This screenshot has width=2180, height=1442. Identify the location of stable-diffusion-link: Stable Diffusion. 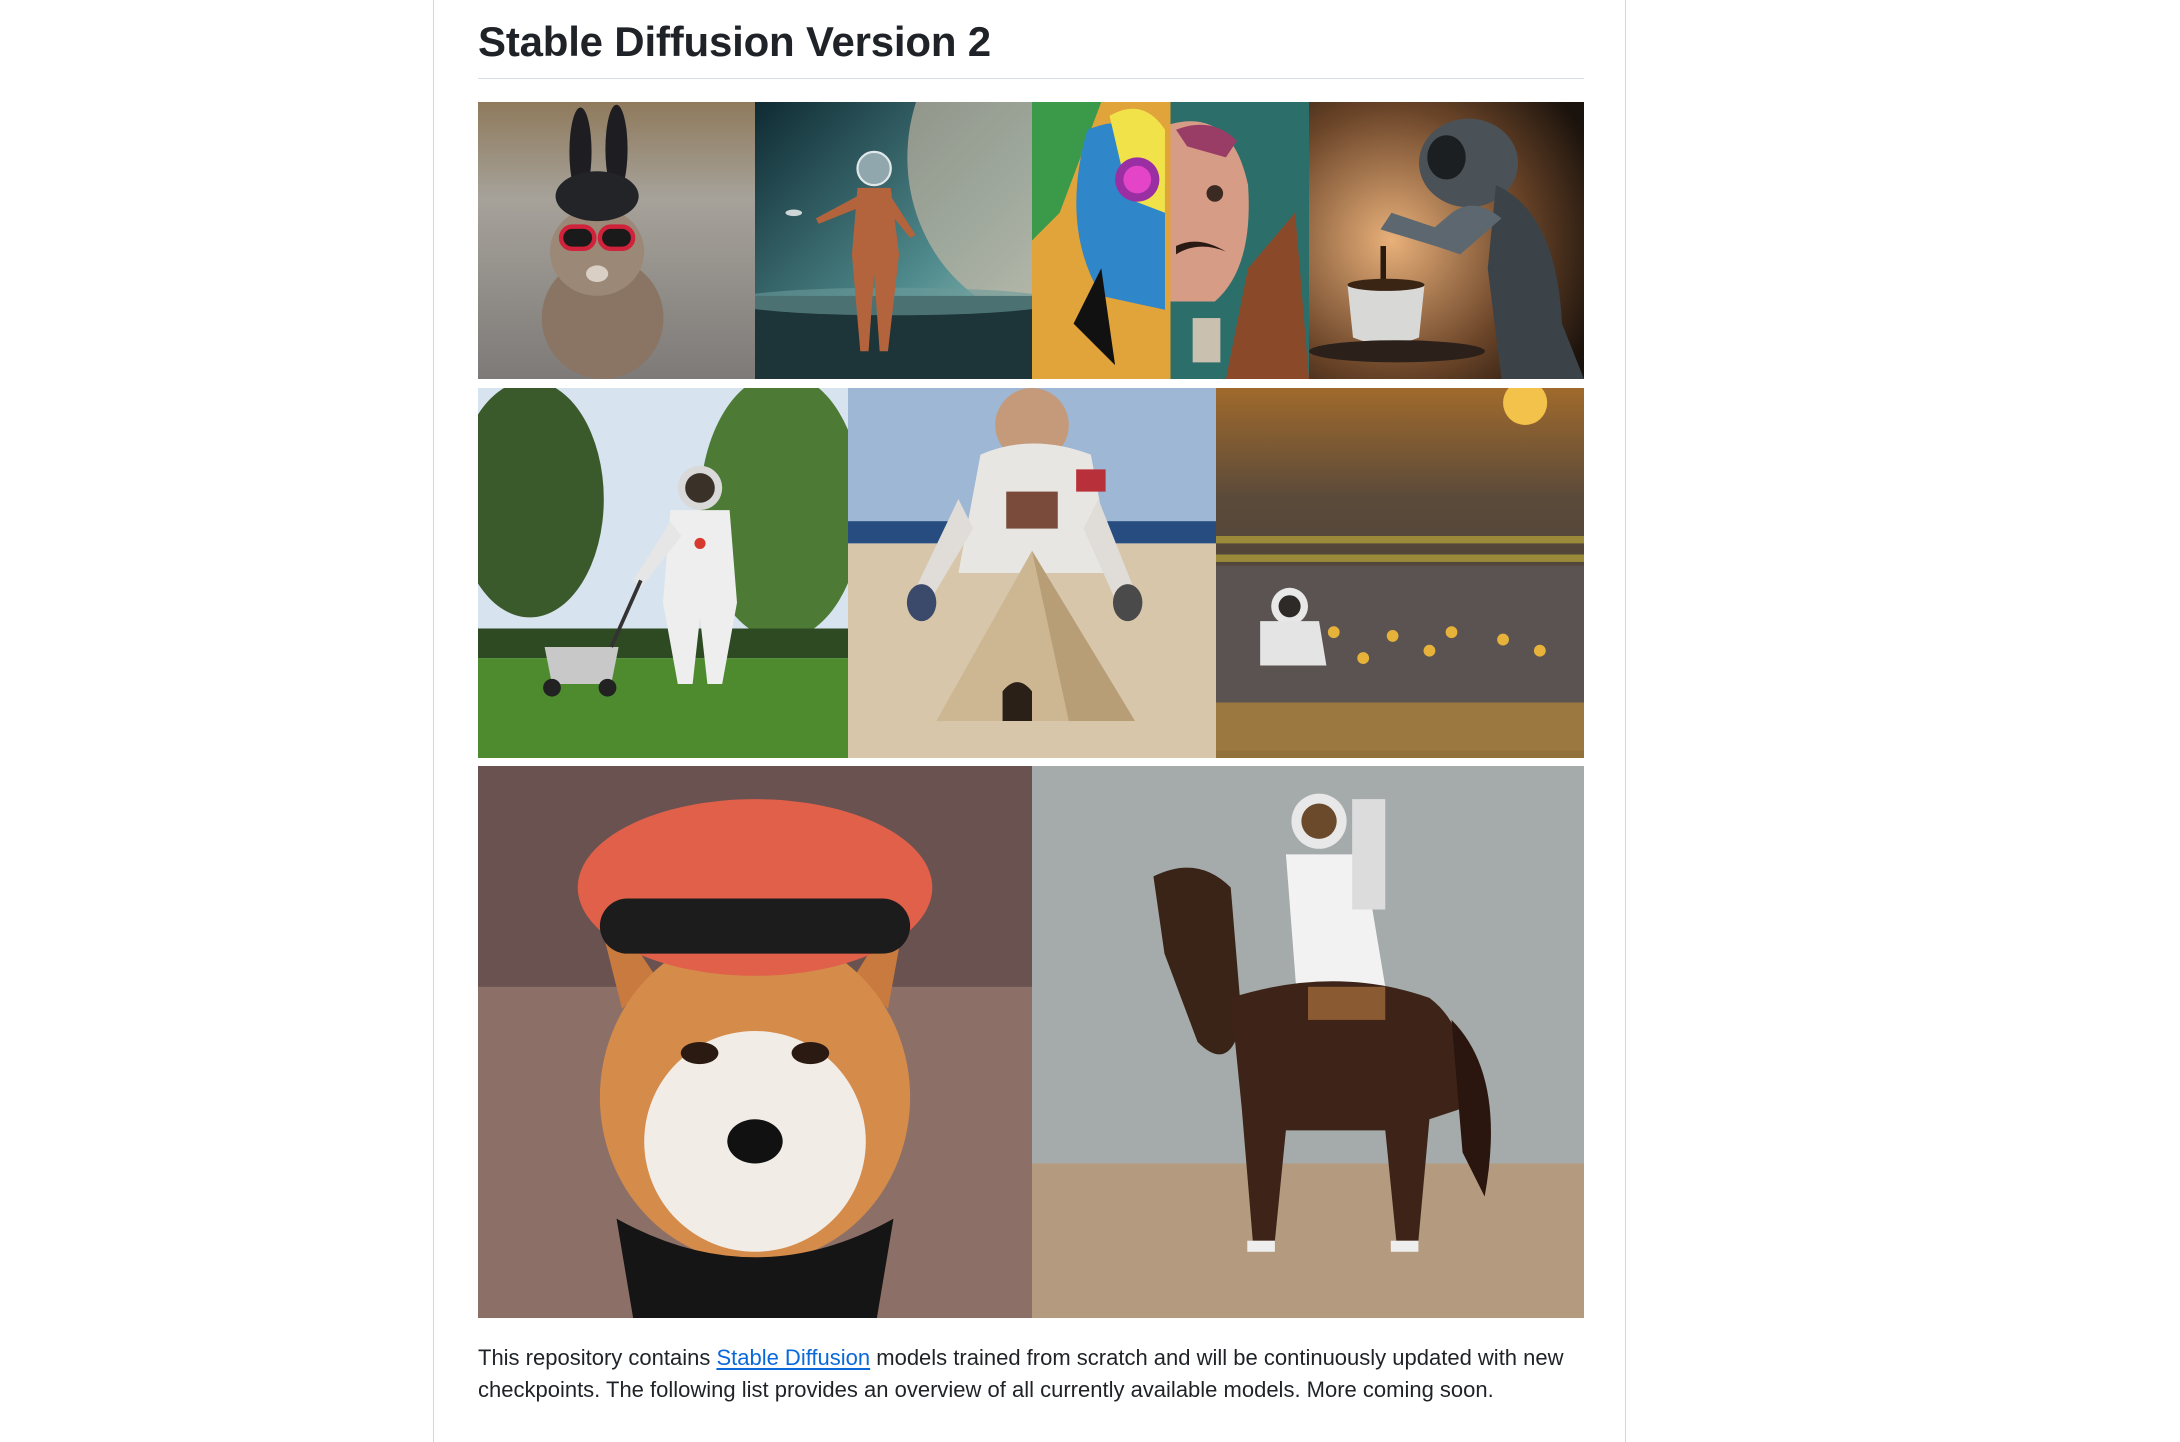
(793, 1357).